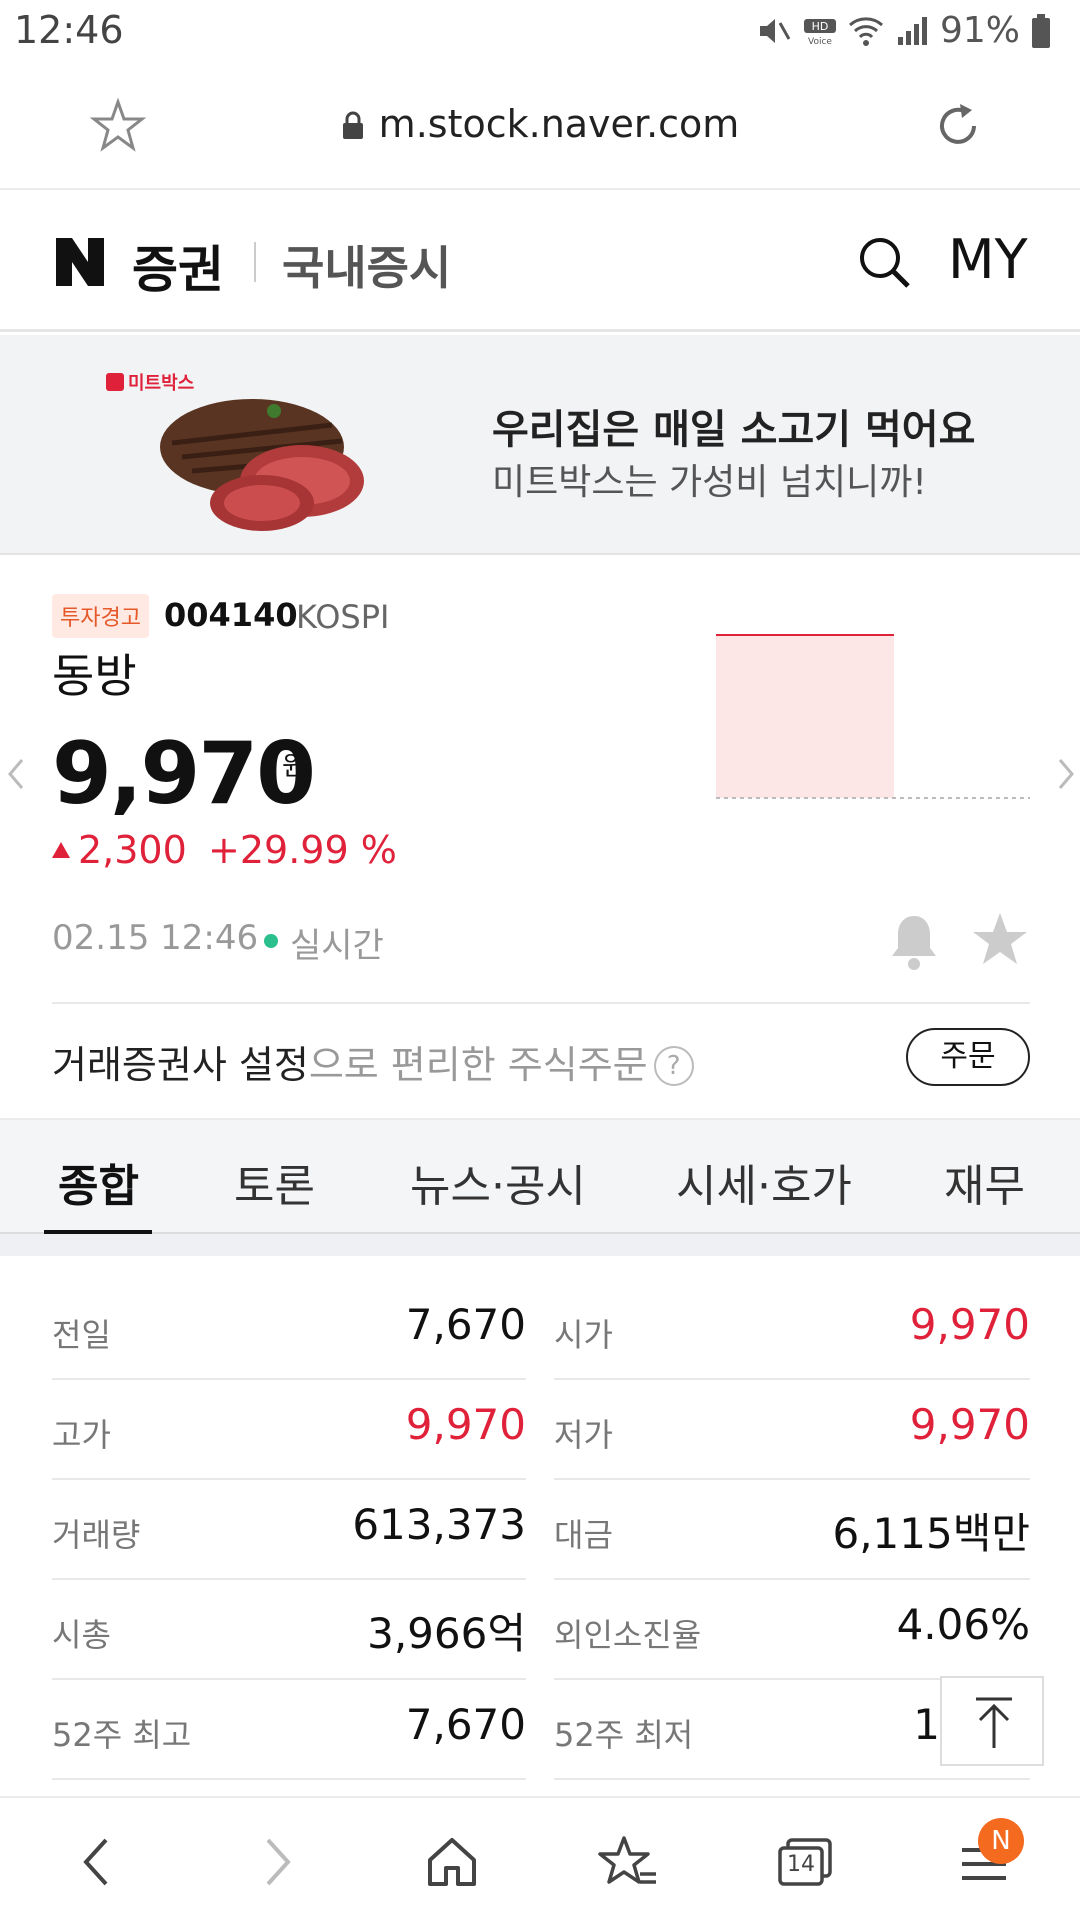  I want to click on search-icon, so click(884, 262).